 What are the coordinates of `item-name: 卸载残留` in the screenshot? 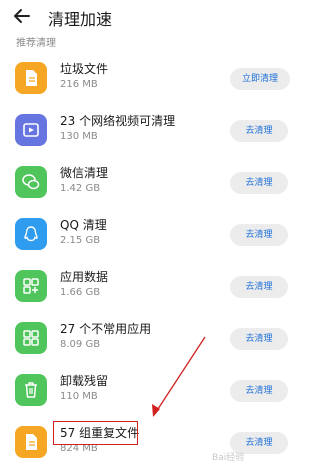 It's located at (84, 381).